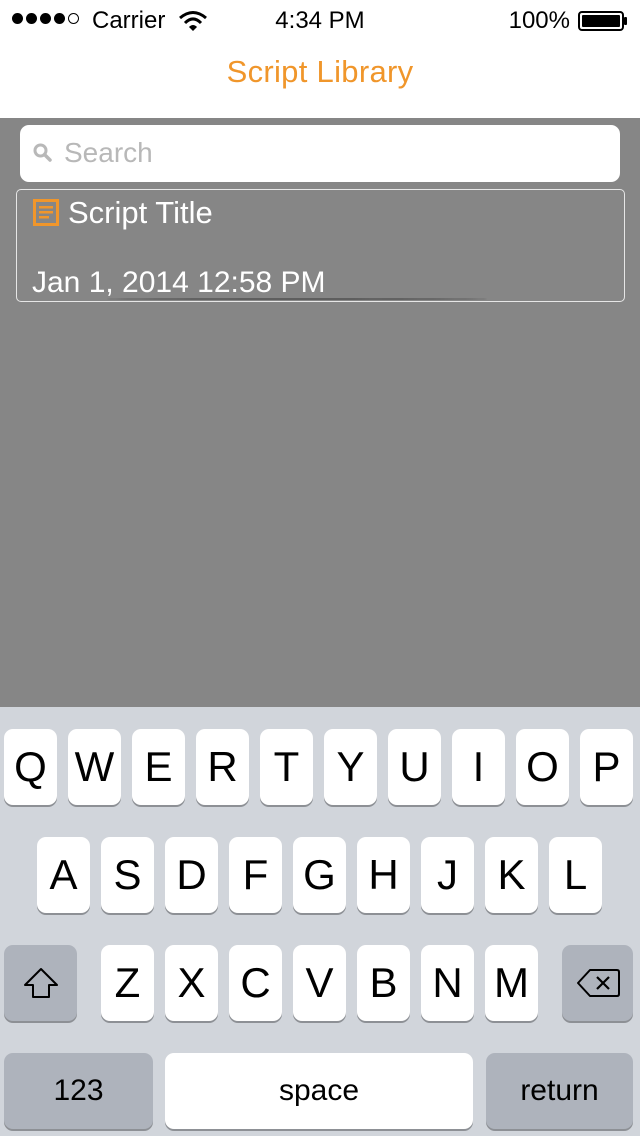  I want to click on key-k: K, so click(511, 875).